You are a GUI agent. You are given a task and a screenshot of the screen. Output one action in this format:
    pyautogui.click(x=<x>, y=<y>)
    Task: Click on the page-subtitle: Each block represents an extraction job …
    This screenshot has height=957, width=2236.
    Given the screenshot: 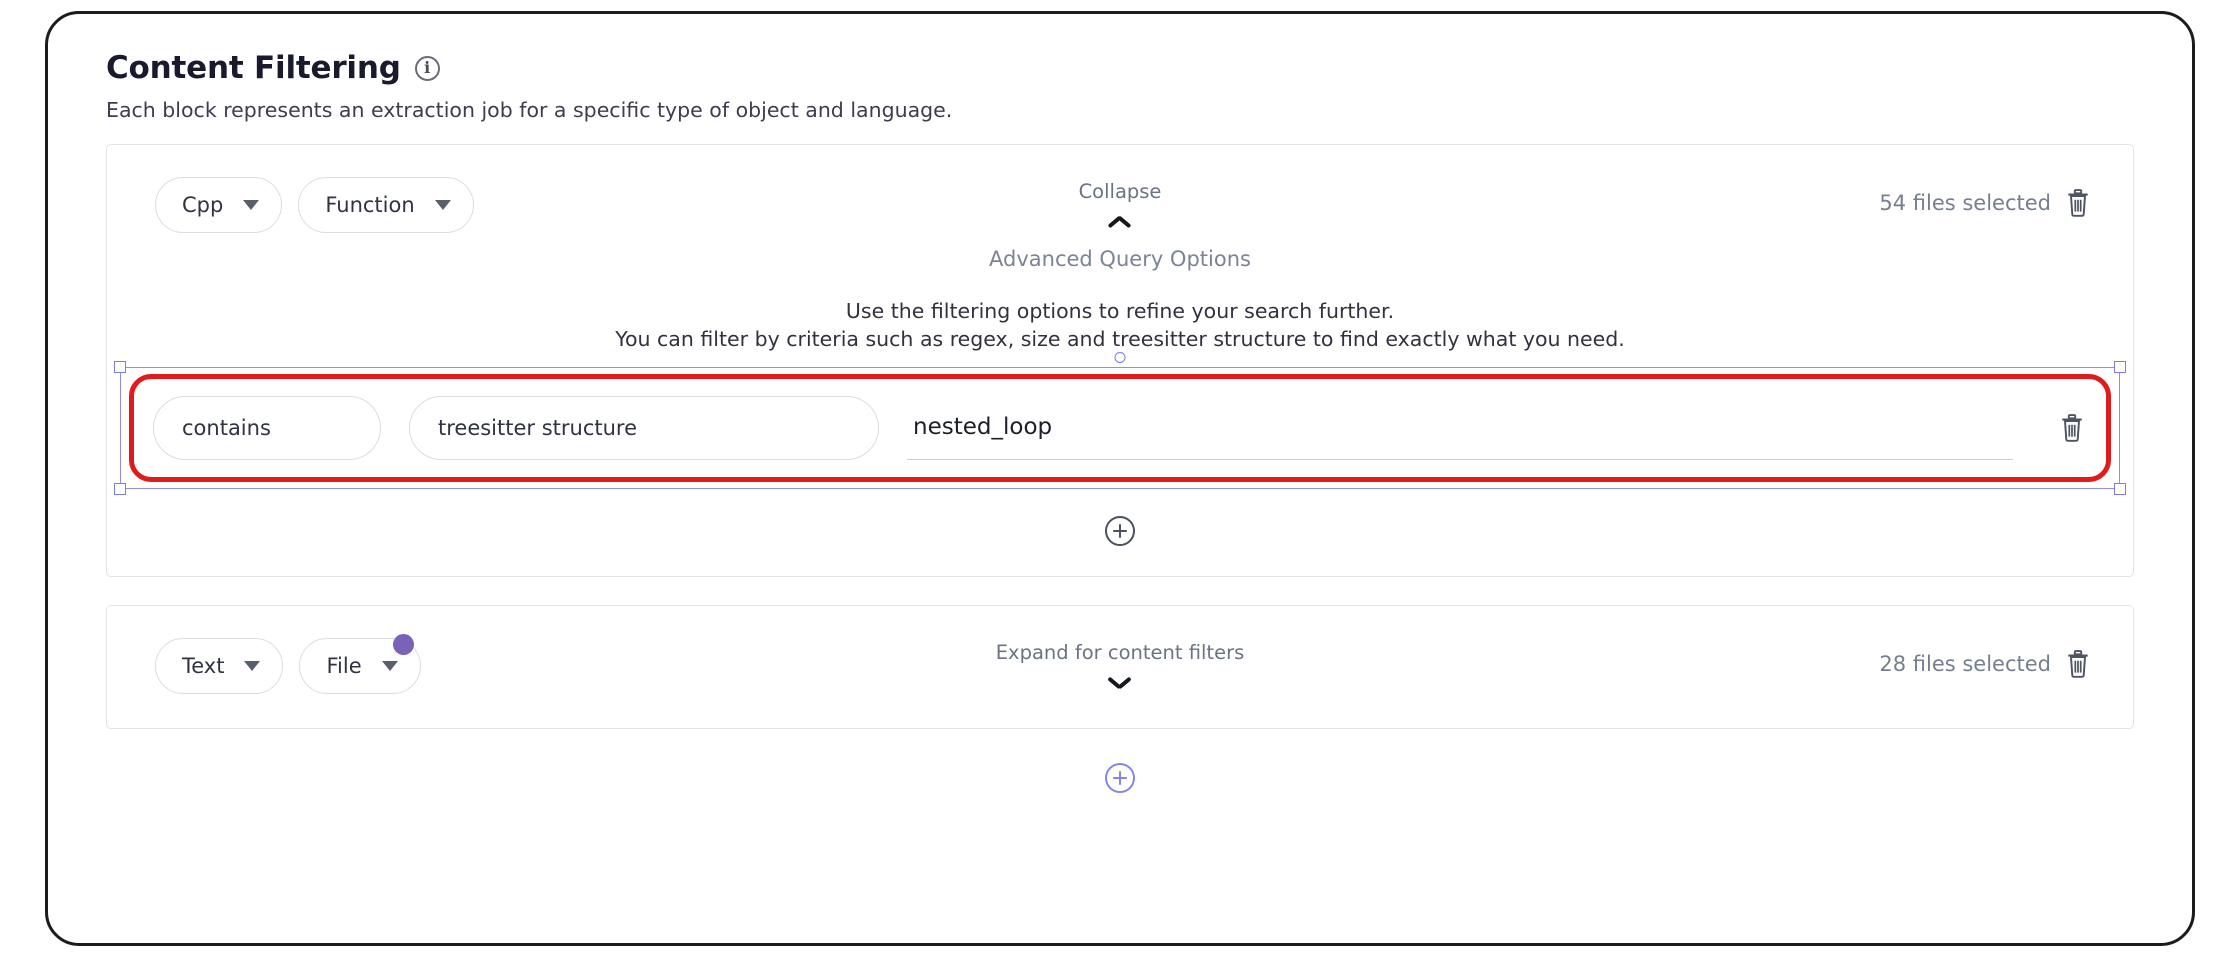 What is the action you would take?
    pyautogui.click(x=529, y=110)
    